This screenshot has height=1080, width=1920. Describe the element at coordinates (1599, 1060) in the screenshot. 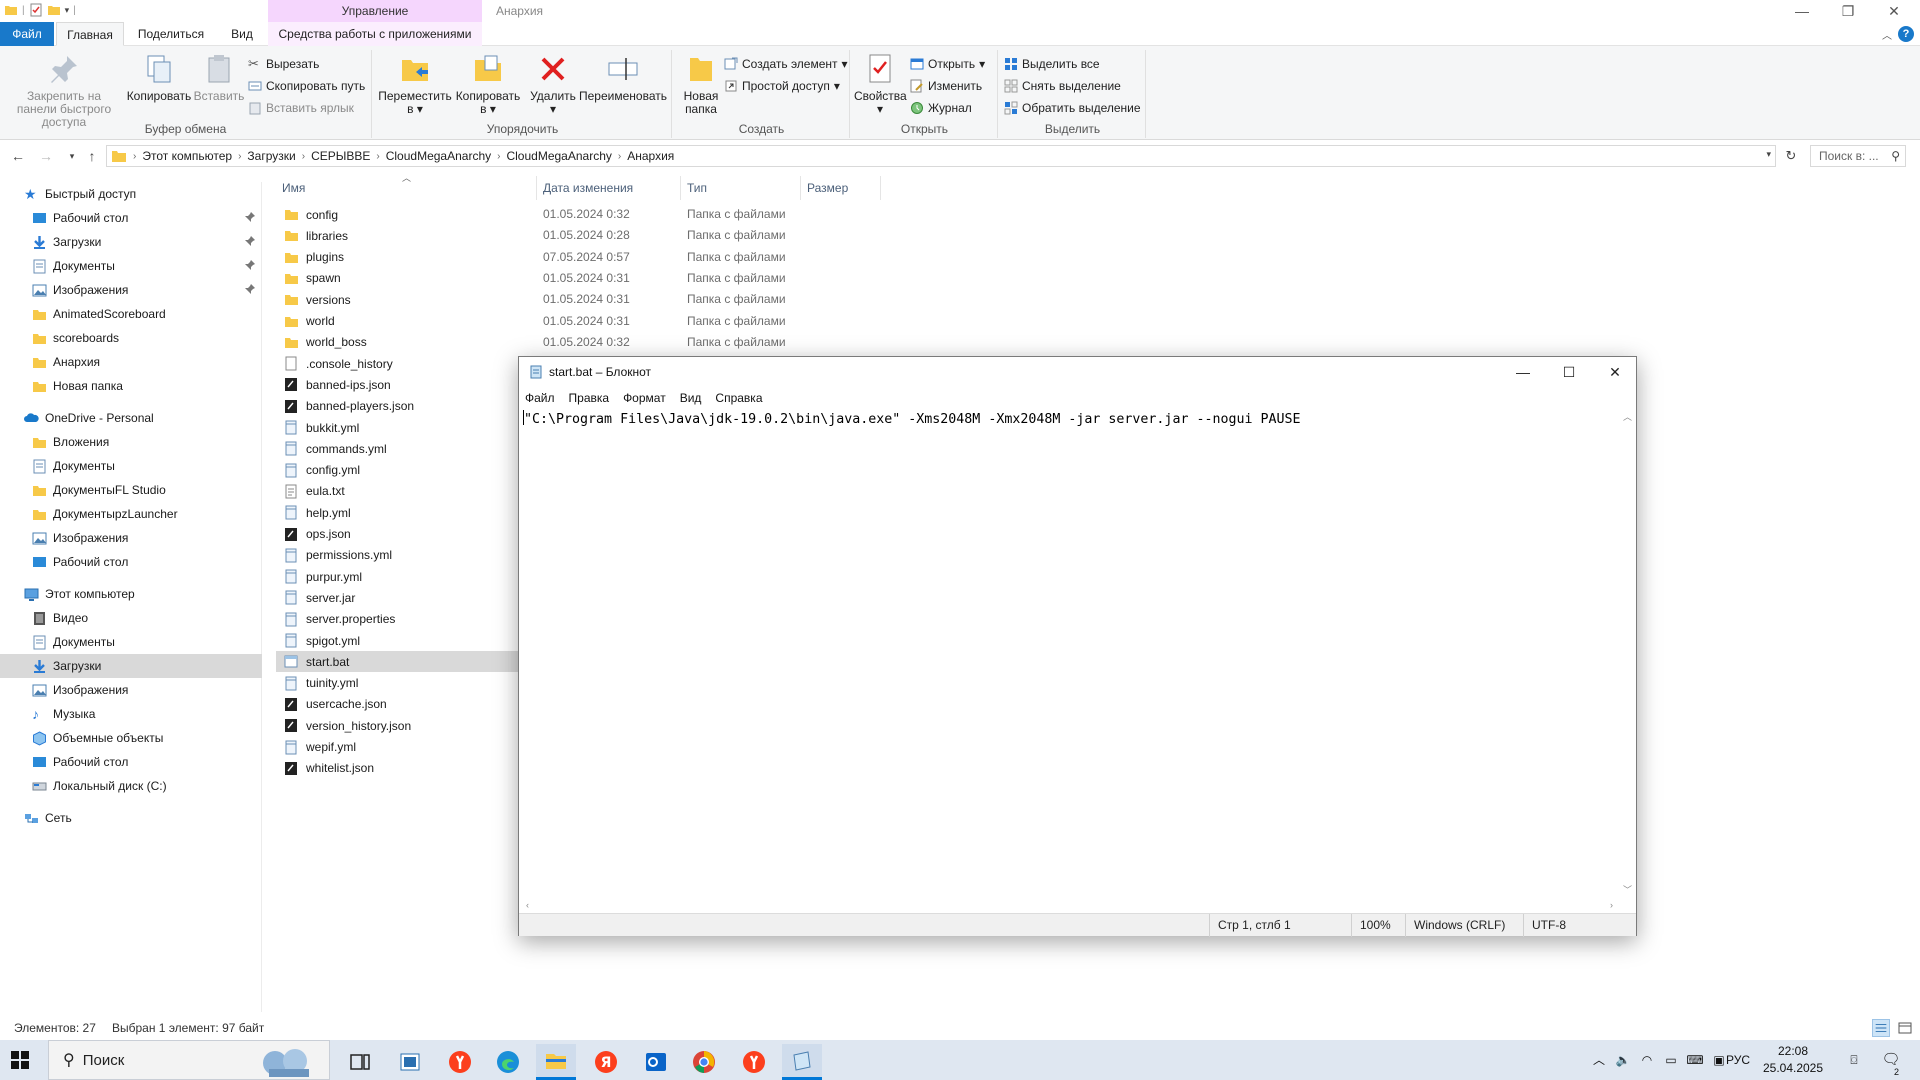

I see `tray-overflow-icon: ︿` at that location.